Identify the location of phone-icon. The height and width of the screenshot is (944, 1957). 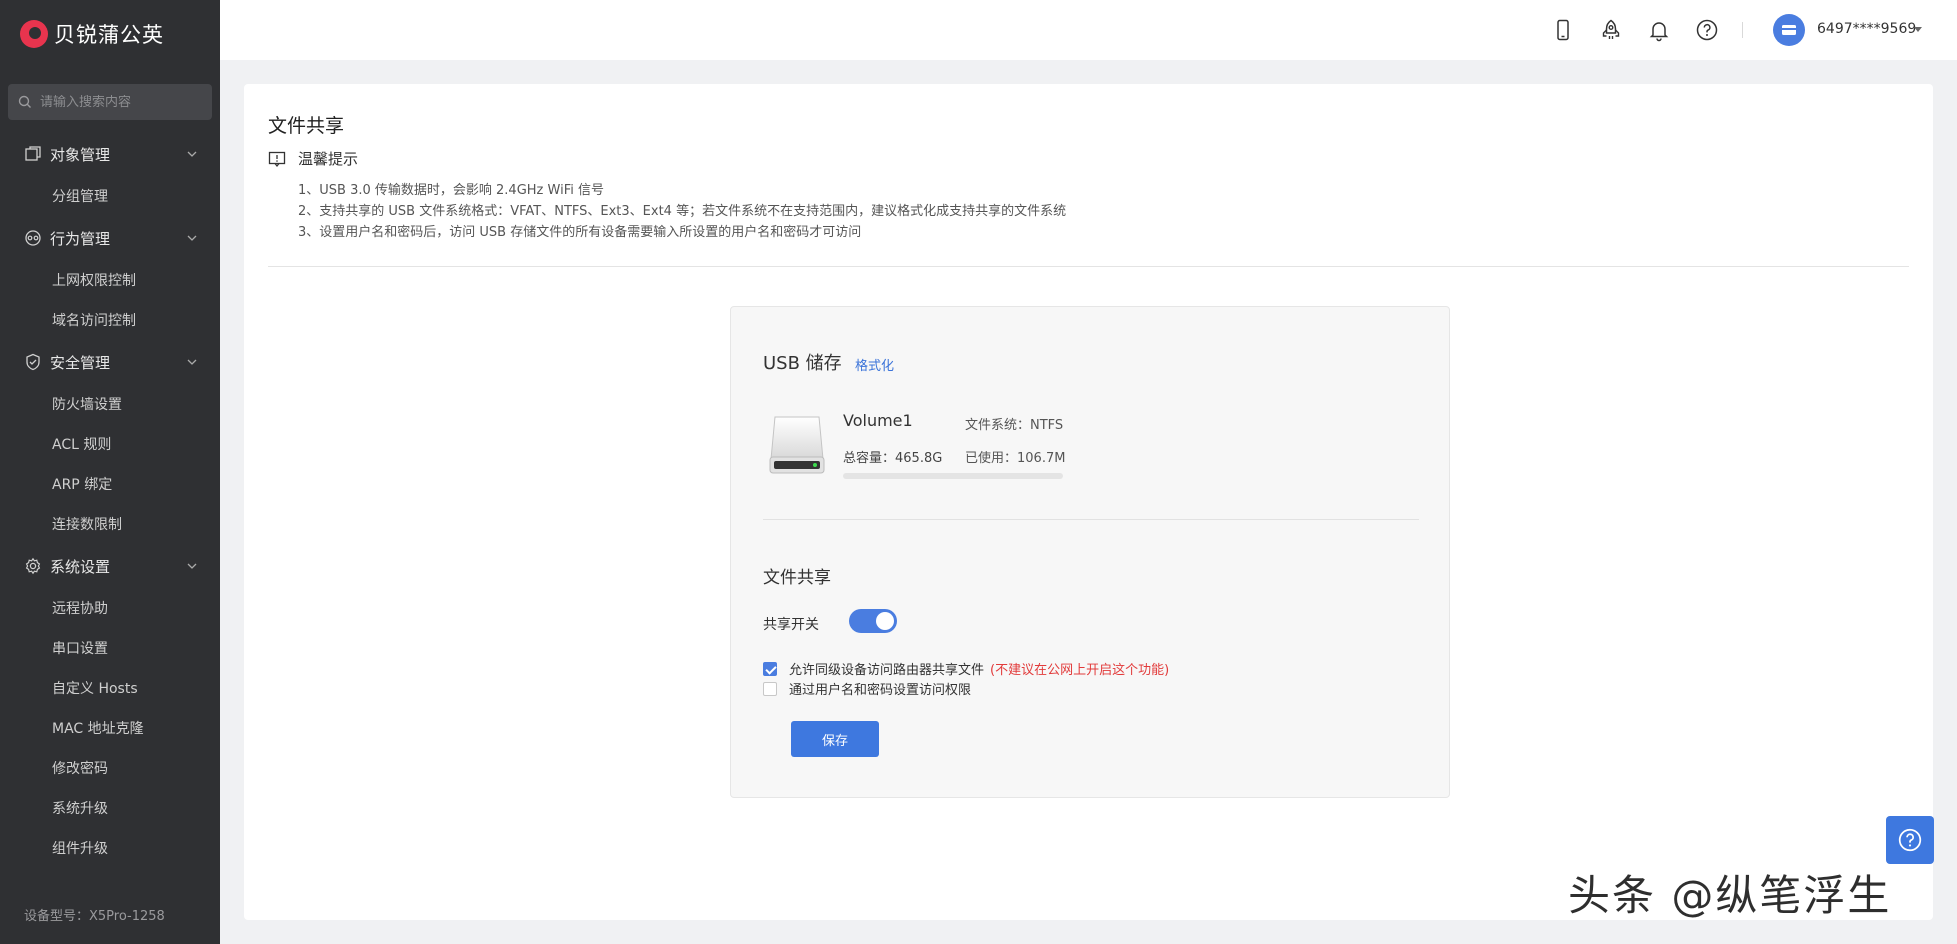
(1563, 30).